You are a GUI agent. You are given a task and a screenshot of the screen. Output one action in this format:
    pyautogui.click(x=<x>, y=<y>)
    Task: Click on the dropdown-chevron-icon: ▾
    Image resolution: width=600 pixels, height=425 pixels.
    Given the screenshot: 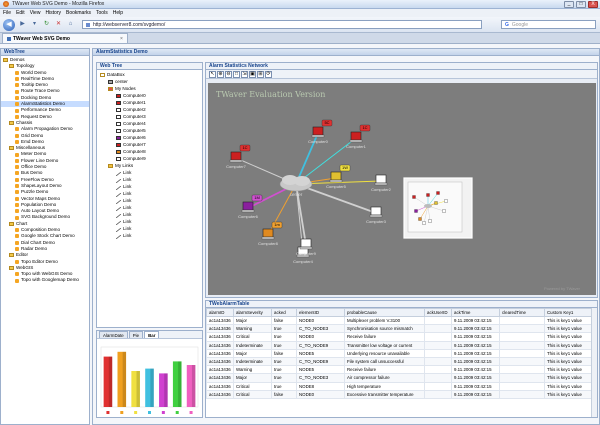 What is the action you would take?
    pyautogui.click(x=34, y=24)
    